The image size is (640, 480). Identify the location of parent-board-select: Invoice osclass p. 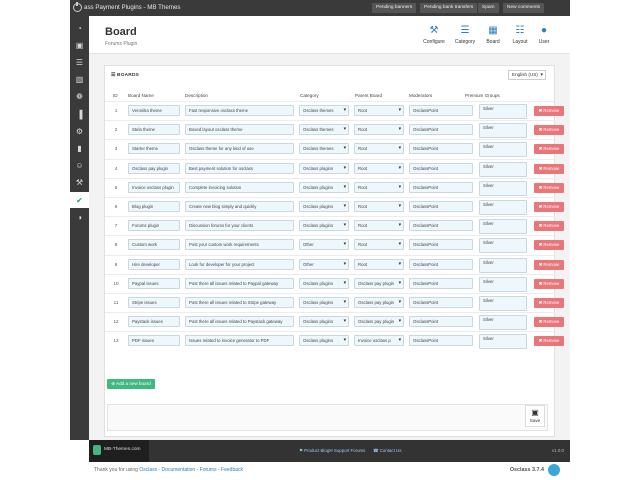
(379, 341).